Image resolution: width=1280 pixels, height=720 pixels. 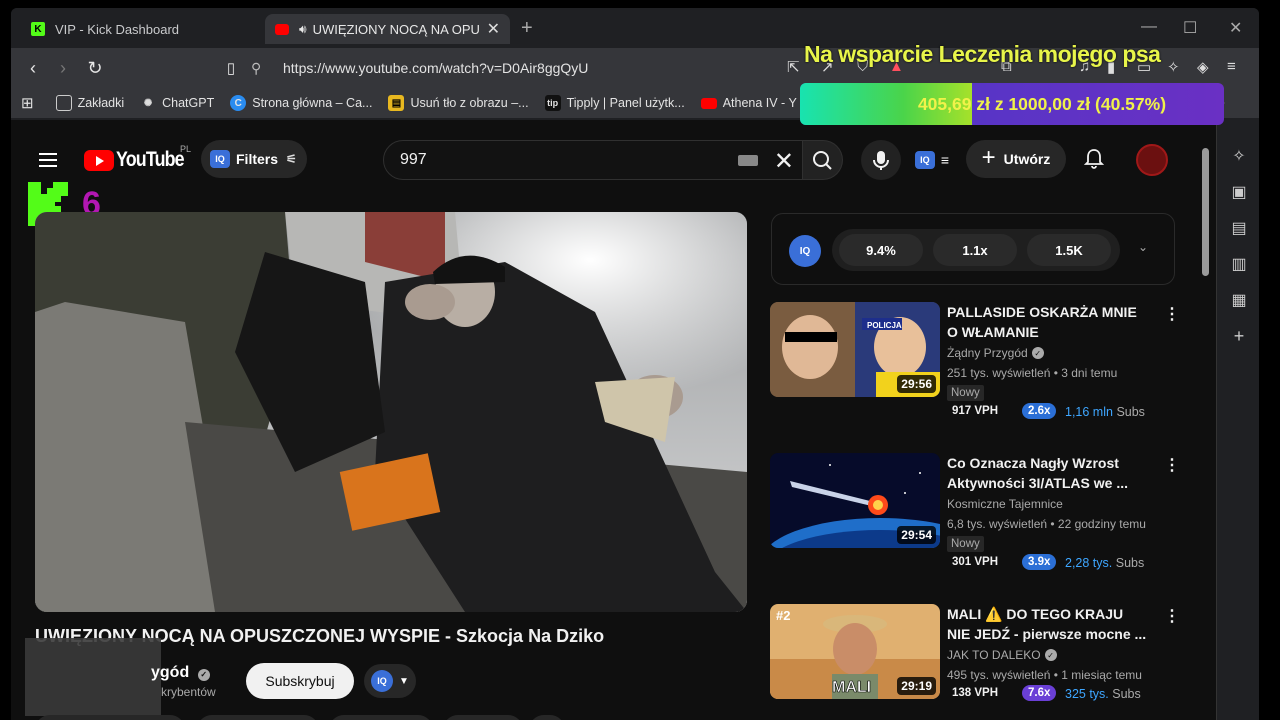 I want to click on webcam-overlay, so click(x=93, y=677).